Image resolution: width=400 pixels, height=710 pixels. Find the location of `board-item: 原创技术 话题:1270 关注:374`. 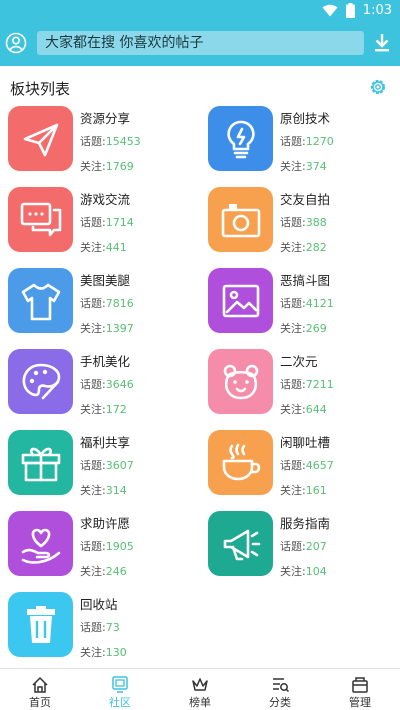

board-item: 原创技术 话题:1270 关注:374 is located at coordinates (303, 145).